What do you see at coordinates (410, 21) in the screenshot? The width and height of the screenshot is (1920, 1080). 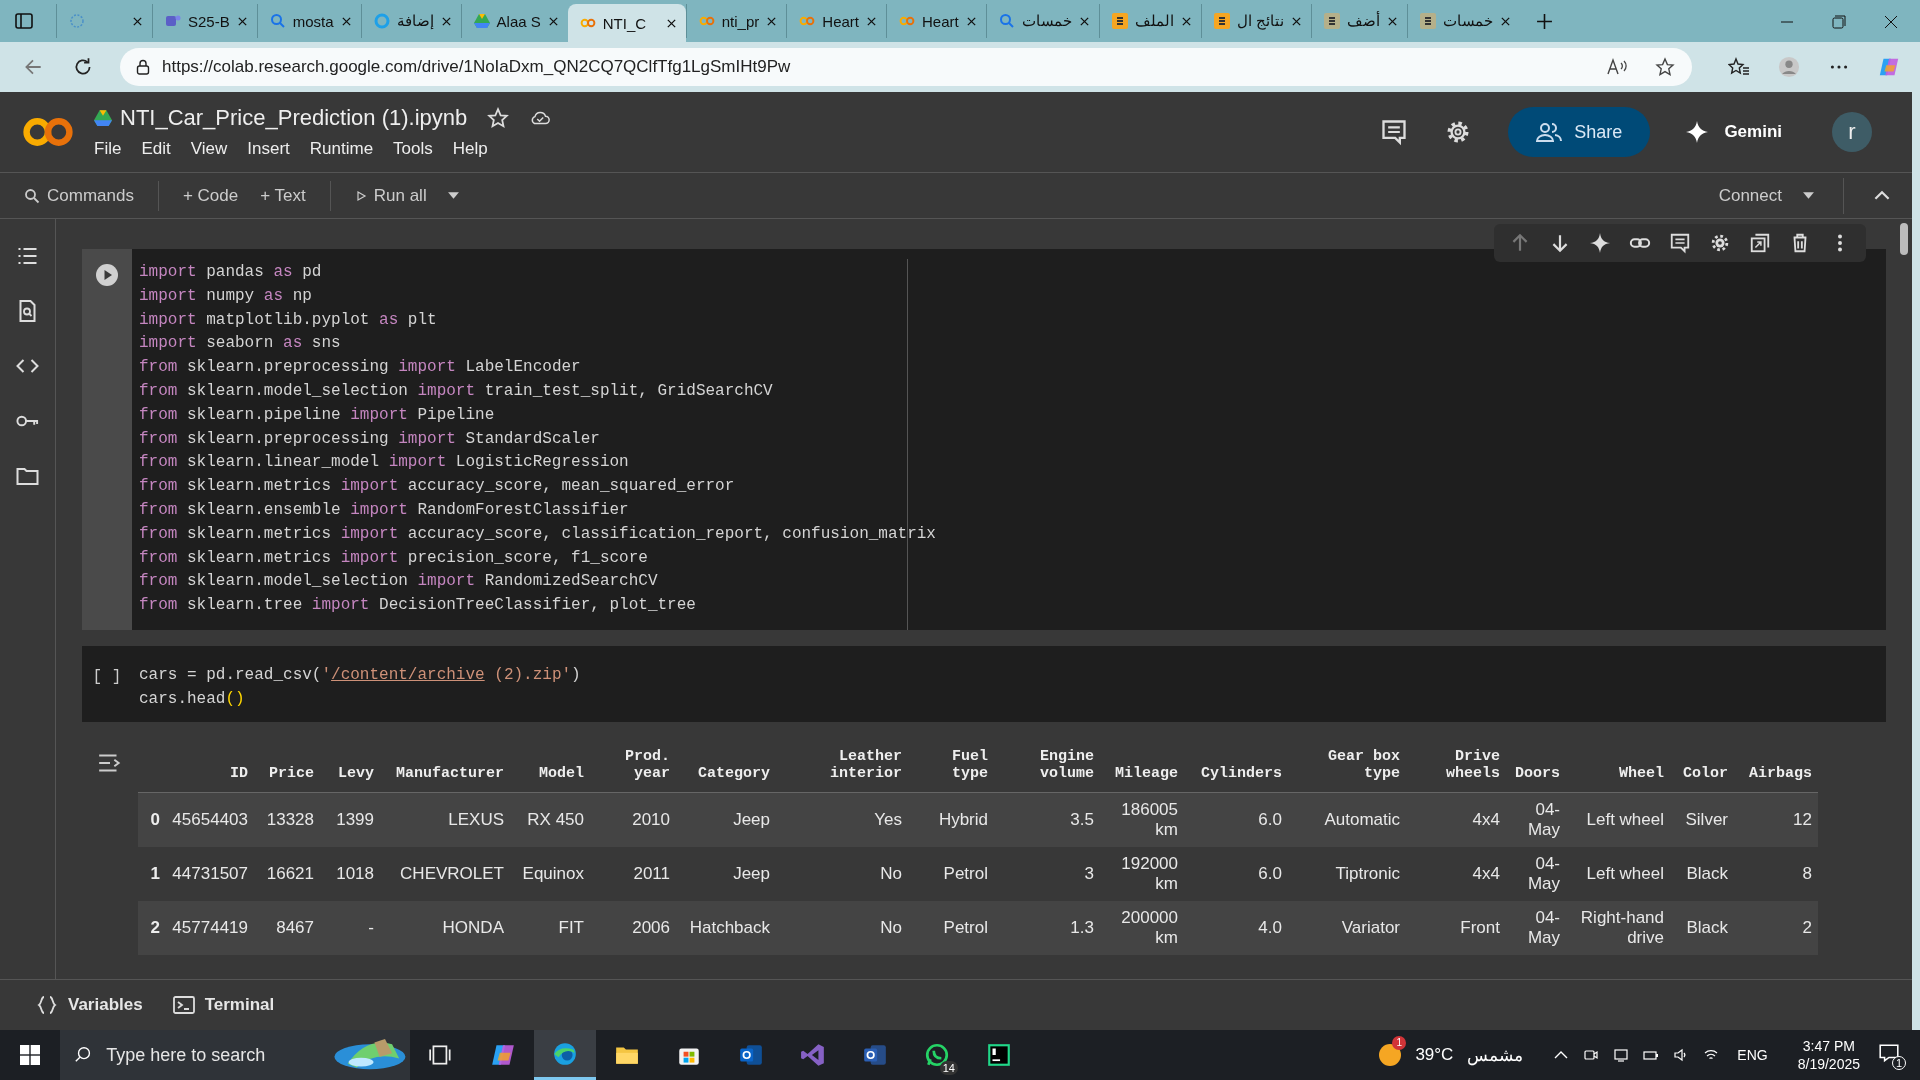 I see `browser-tab: إضافة` at bounding box center [410, 21].